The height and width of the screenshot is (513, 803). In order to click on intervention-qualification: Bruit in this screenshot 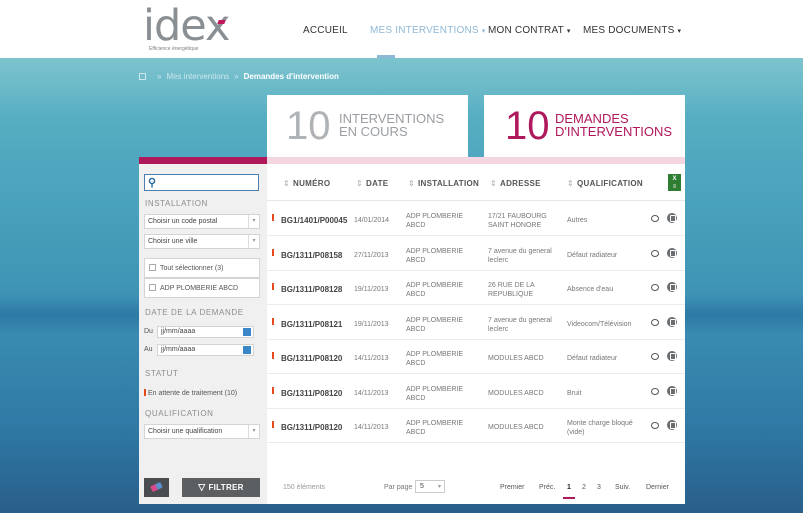, I will do `click(607, 393)`.